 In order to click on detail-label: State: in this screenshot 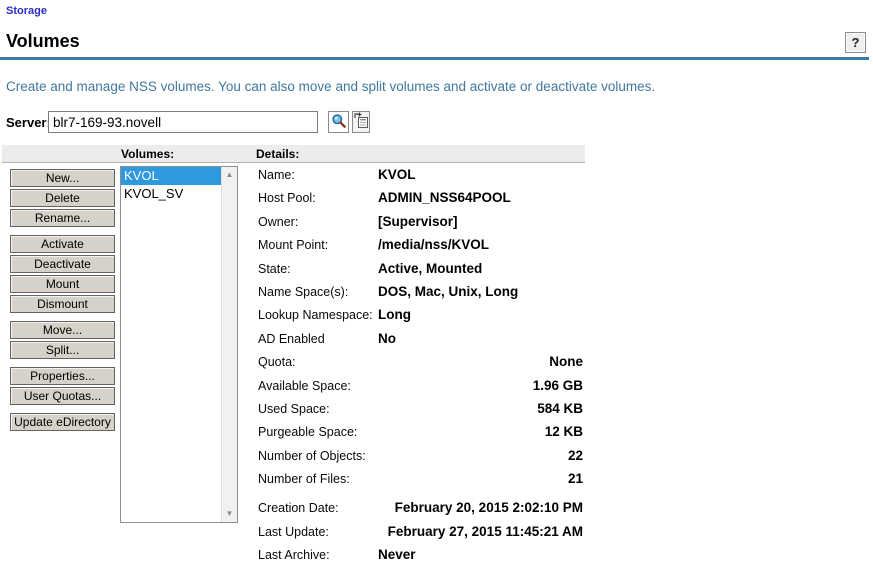, I will do `click(274, 268)`.